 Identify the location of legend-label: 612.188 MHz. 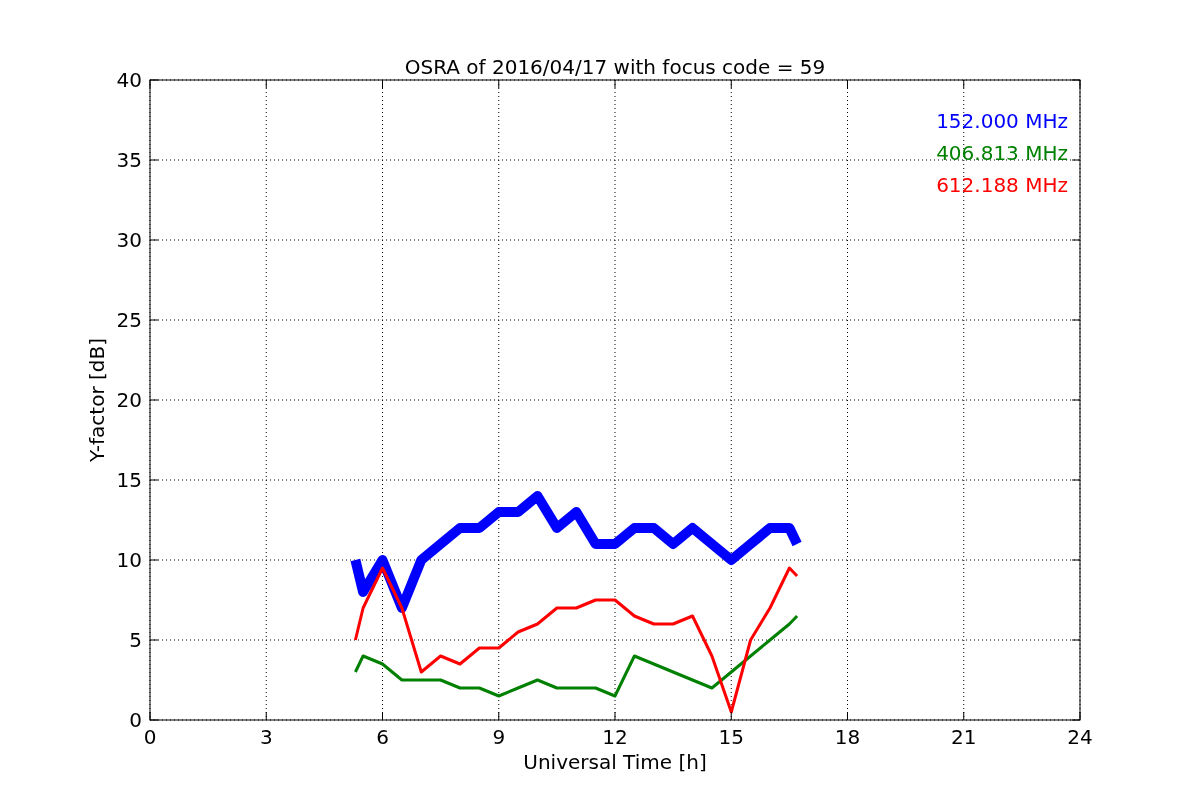
(1002, 185).